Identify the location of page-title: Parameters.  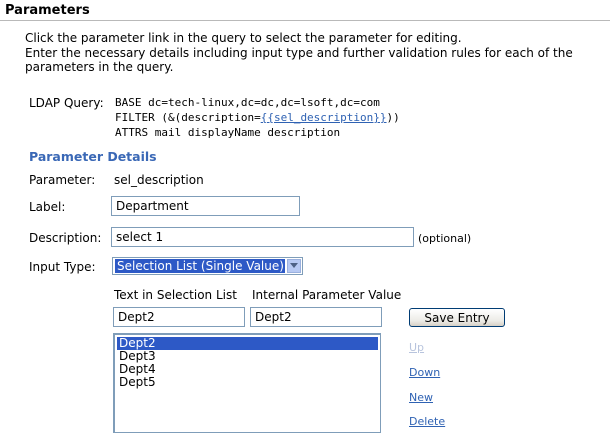
(47, 10).